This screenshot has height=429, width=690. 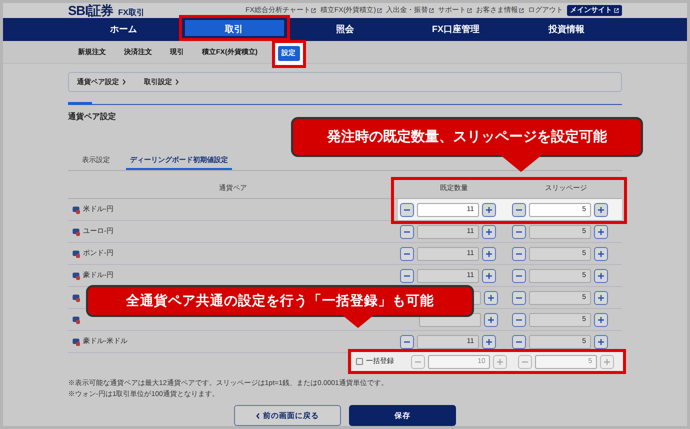 I want to click on nav-tab: 投資情報, so click(x=566, y=29).